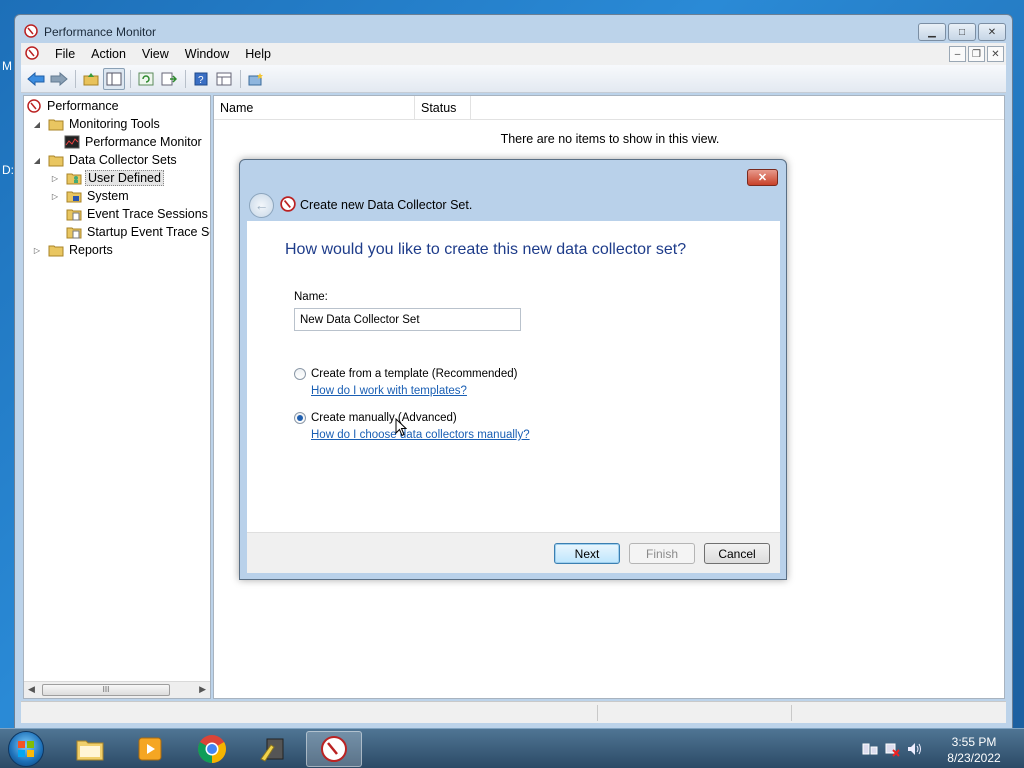 This screenshot has height=768, width=1024. I want to click on taskbar-explorer, so click(90, 749).